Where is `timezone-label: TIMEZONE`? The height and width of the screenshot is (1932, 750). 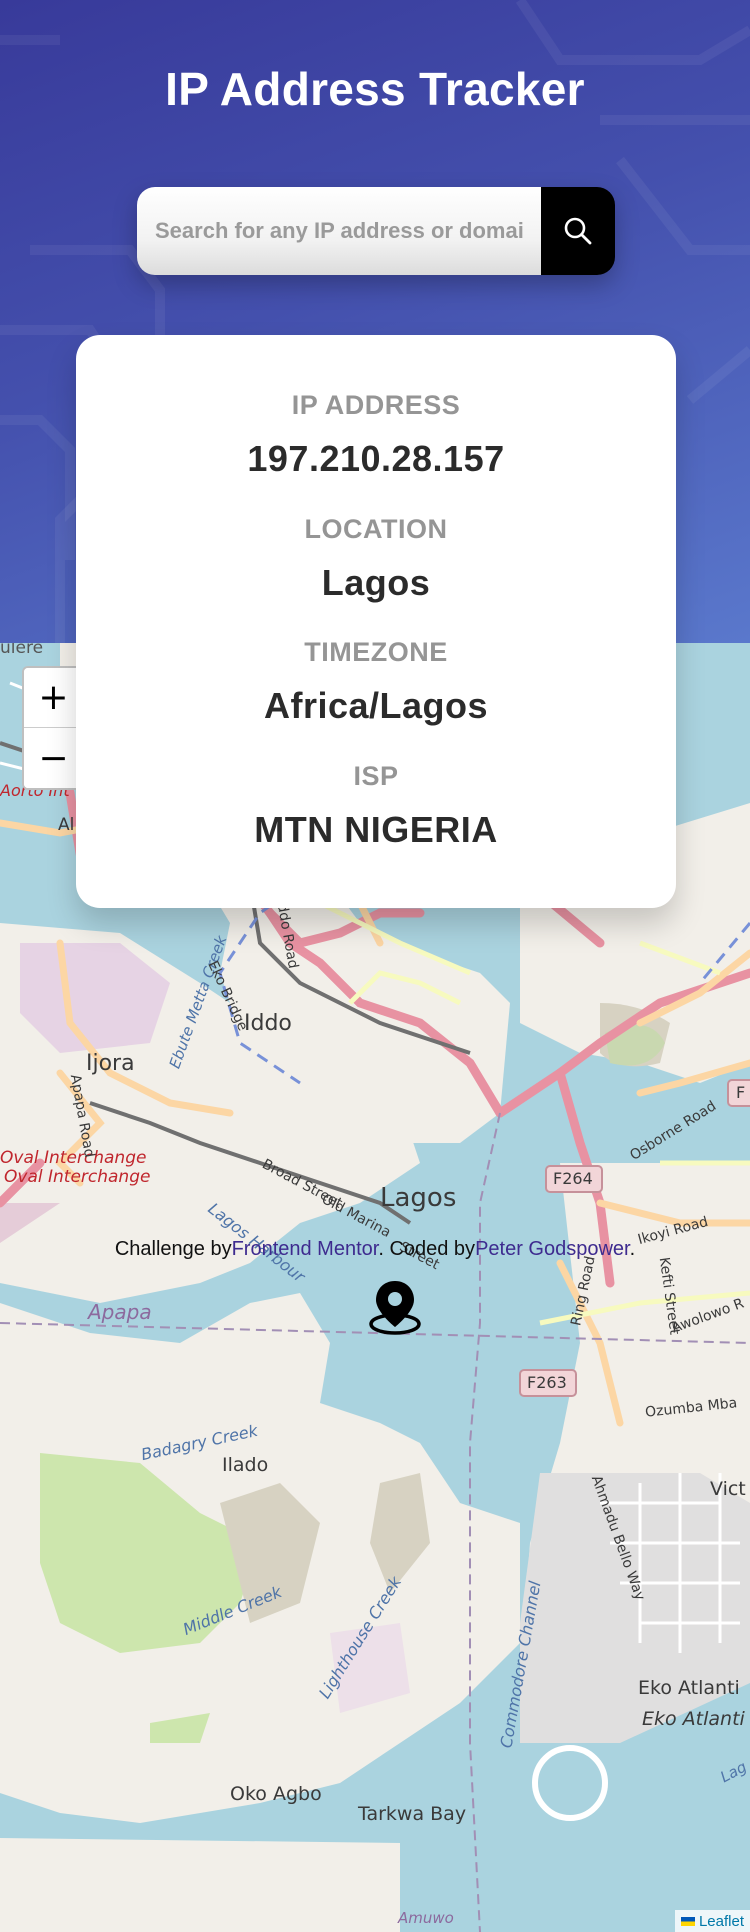 timezone-label: TIMEZONE is located at coordinates (376, 652).